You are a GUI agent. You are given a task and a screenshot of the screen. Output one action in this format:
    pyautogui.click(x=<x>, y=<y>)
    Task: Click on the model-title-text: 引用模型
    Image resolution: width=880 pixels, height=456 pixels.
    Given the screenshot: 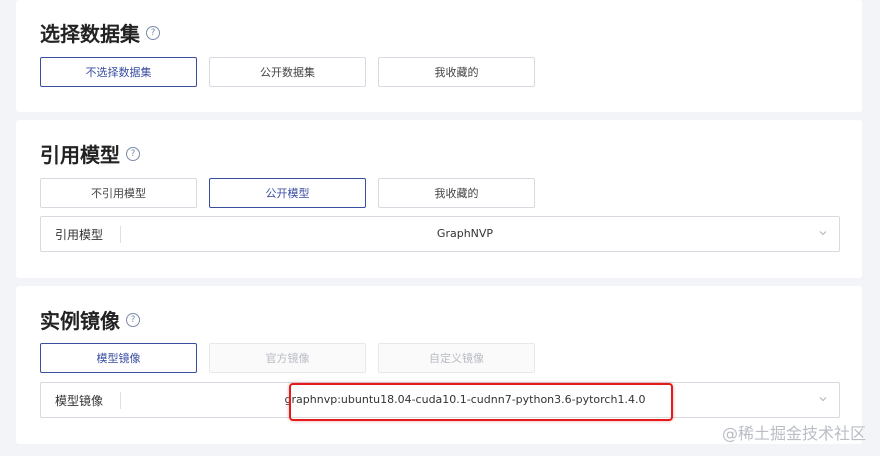 What is the action you would take?
    pyautogui.click(x=80, y=155)
    